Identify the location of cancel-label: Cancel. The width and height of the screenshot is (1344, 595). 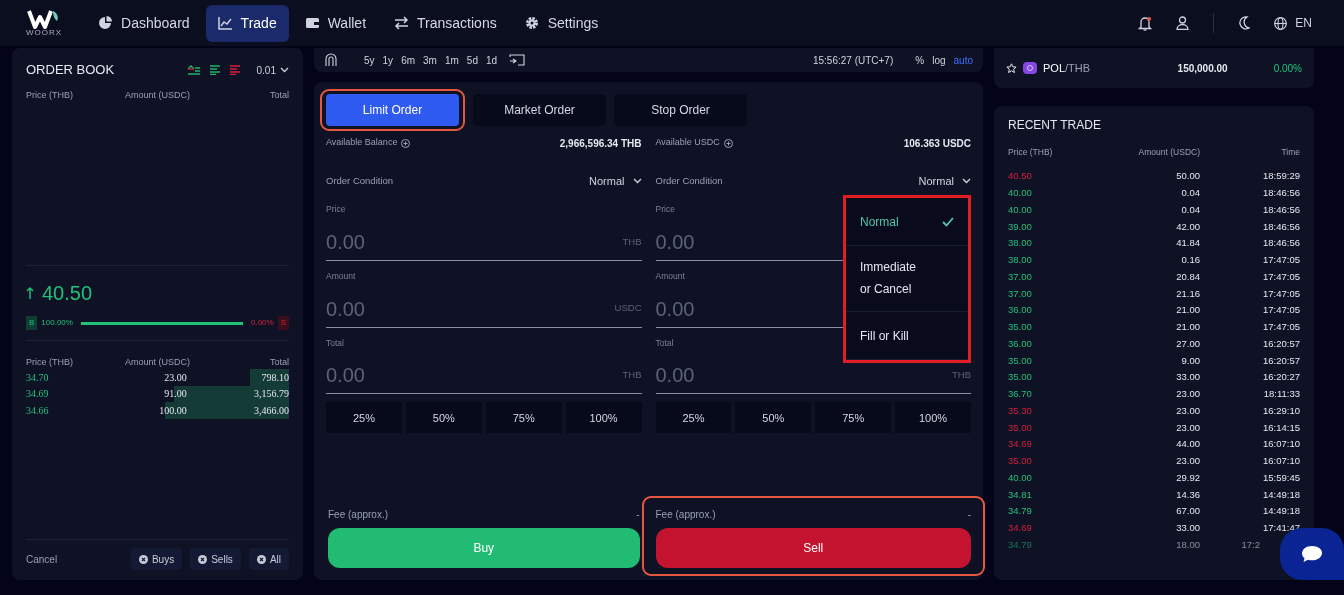
(42, 559).